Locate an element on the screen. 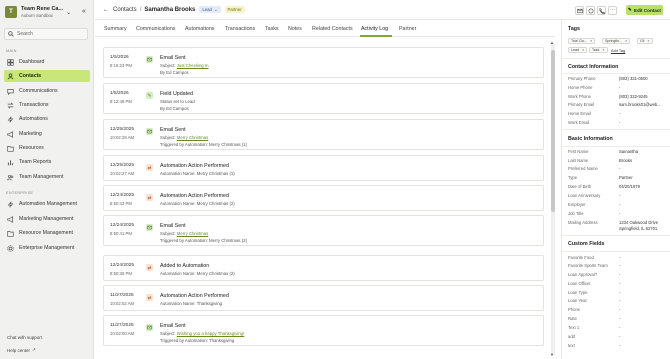  mailing-address-line2: Springfield, IL 62701 is located at coordinates (638, 228).